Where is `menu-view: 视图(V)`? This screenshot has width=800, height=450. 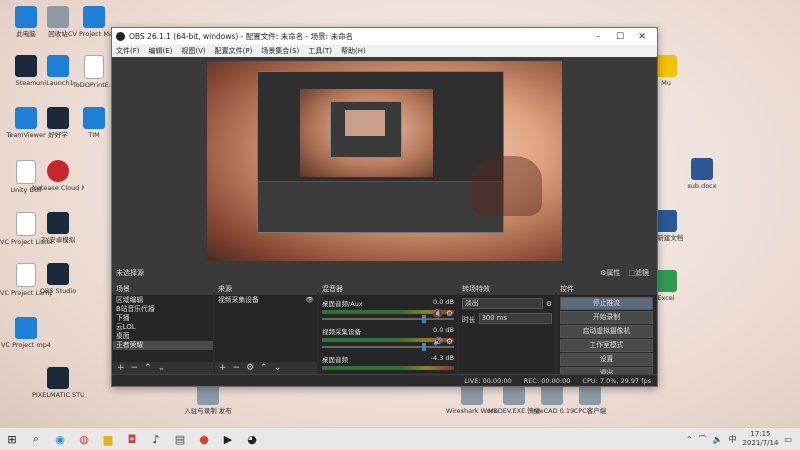 menu-view: 视图(V) is located at coordinates (193, 51).